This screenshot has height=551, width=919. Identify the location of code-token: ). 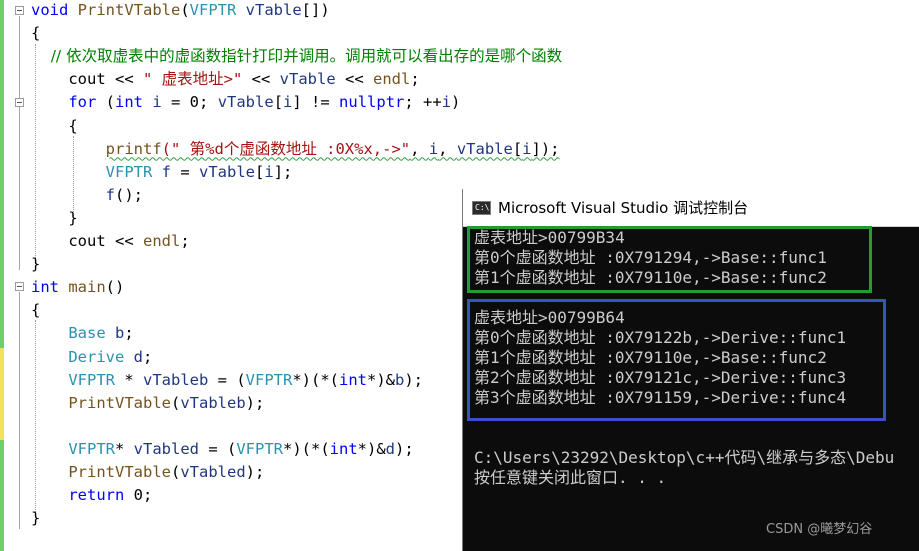
(456, 102).